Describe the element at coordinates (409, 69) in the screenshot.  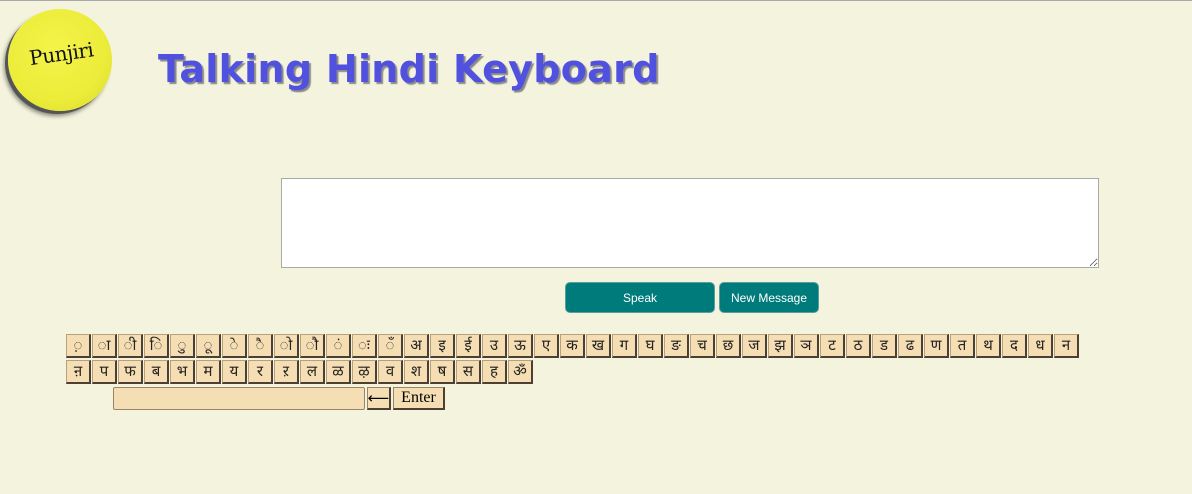
I see `page-title: Talking Hindi Keyboard` at that location.